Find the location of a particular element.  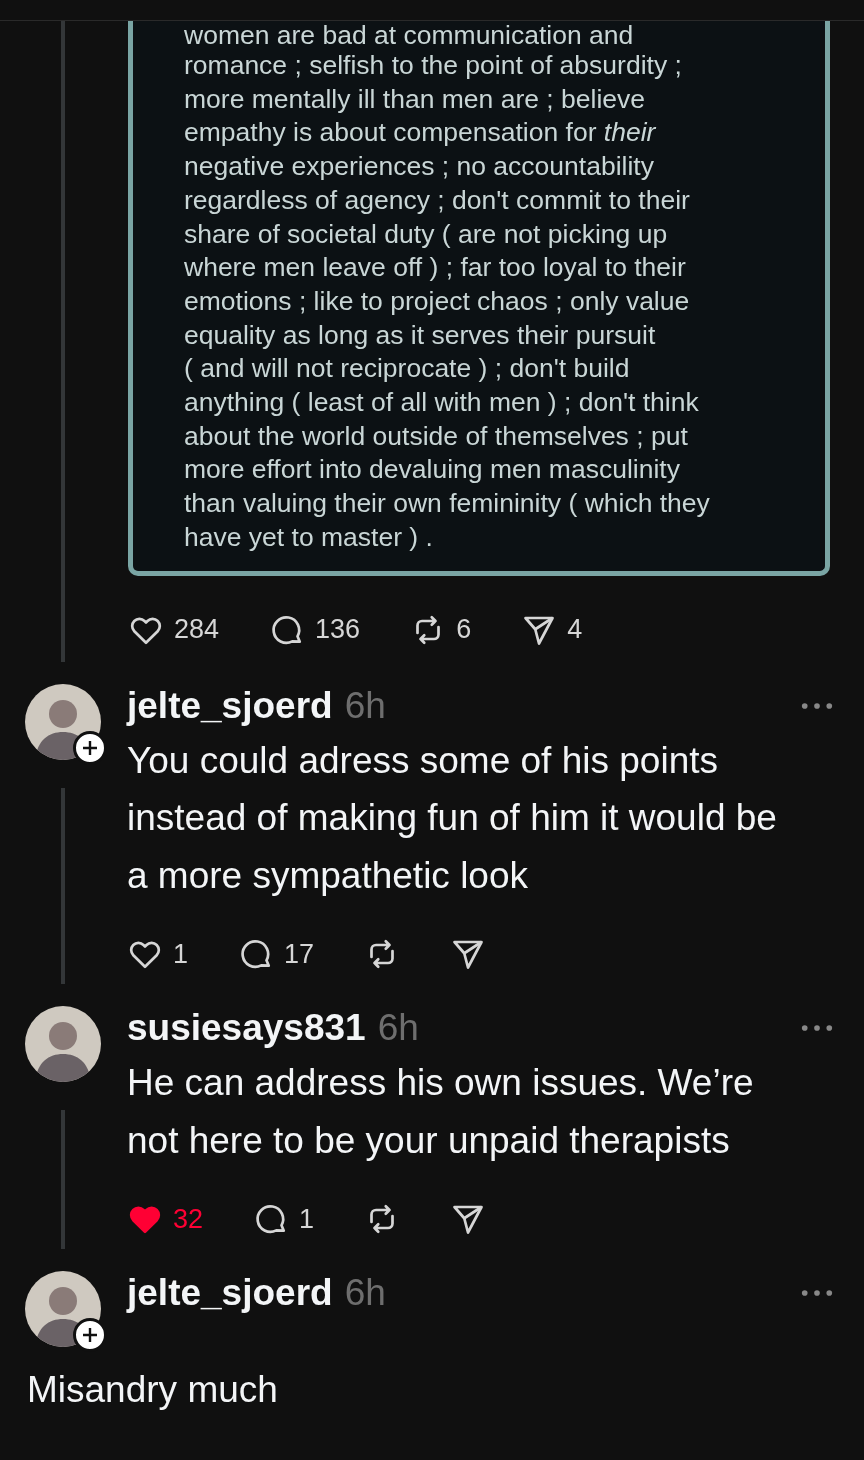

follow-plus-icon is located at coordinates (90, 747).